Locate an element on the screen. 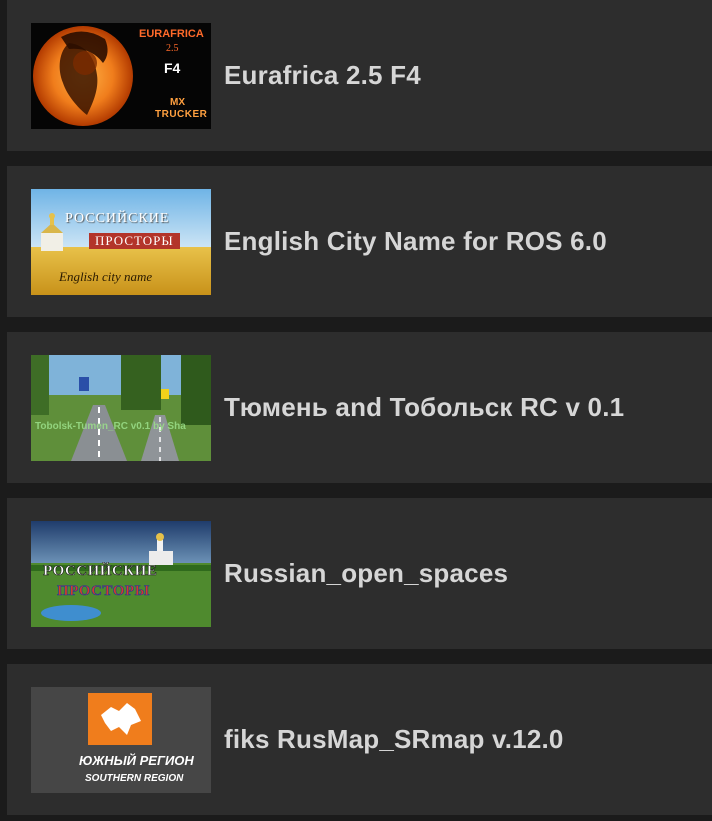 This screenshot has width=712, height=821. thumb-line3: F4 is located at coordinates (172, 67).